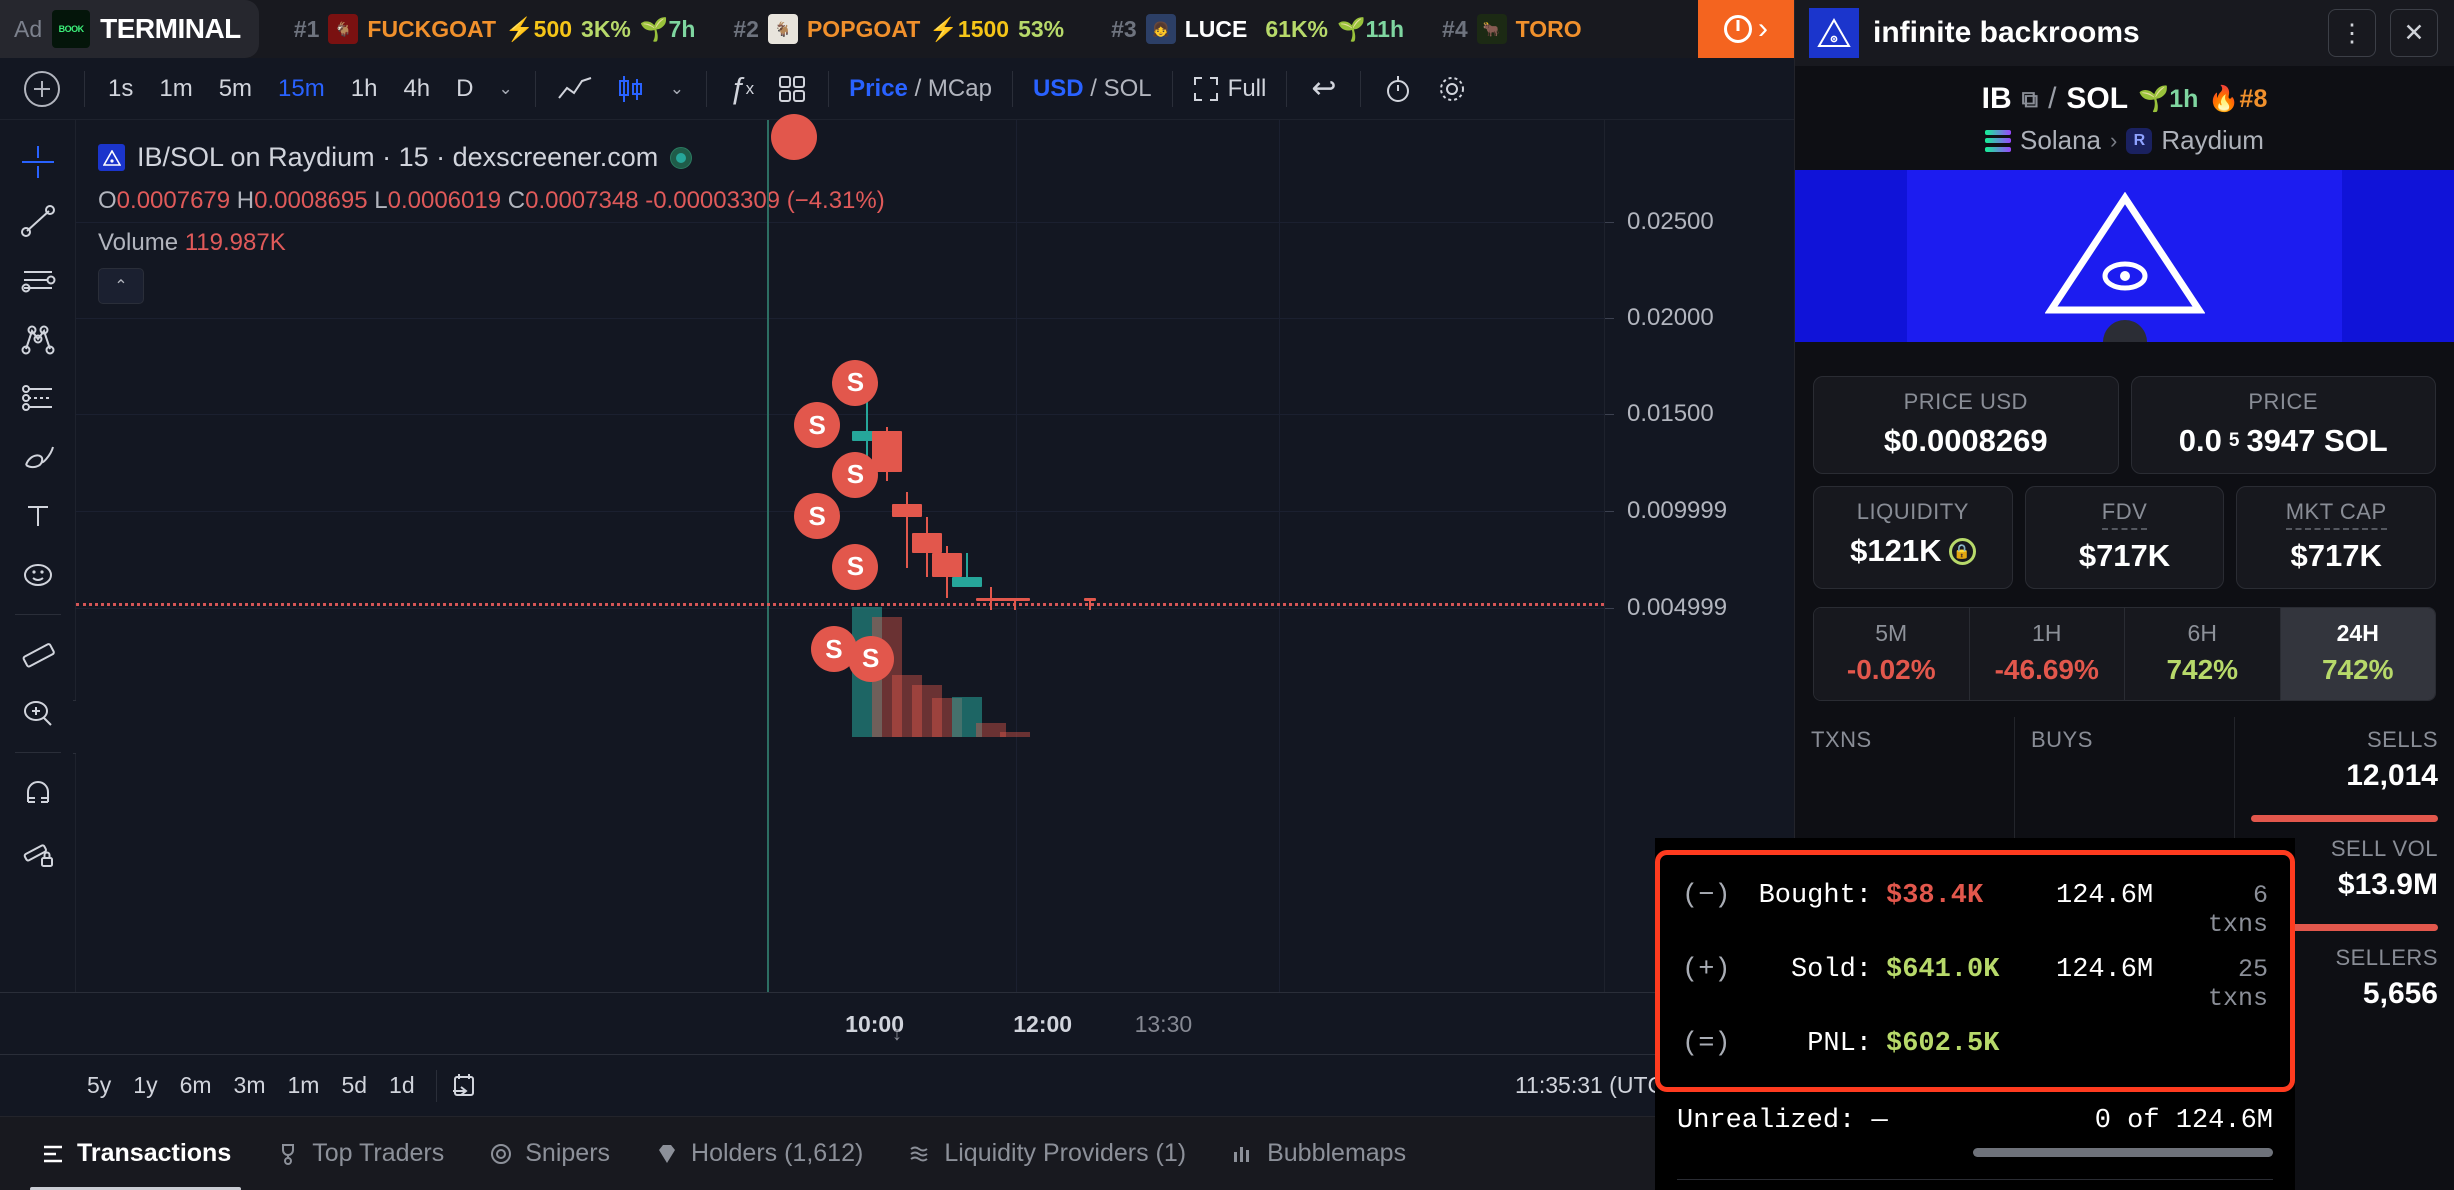 Image resolution: width=2454 pixels, height=1190 pixels. Describe the element at coordinates (402, 1085) in the screenshot. I see `range-1d: 1d` at that location.